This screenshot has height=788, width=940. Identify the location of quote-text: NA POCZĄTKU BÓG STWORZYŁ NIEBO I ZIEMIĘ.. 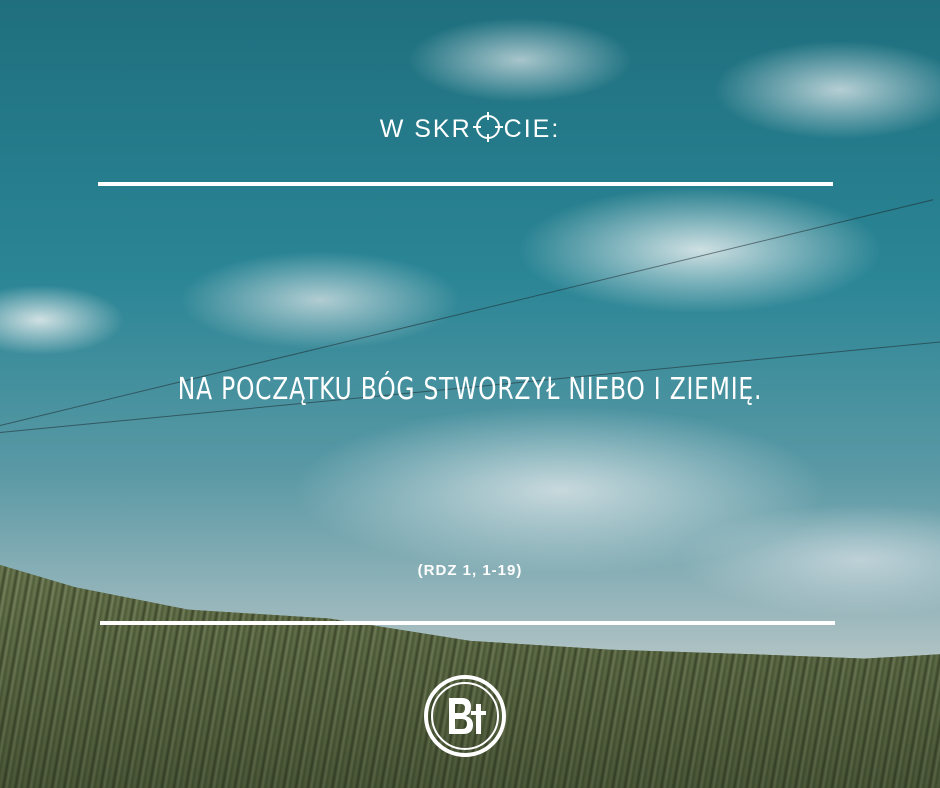
(470, 389).